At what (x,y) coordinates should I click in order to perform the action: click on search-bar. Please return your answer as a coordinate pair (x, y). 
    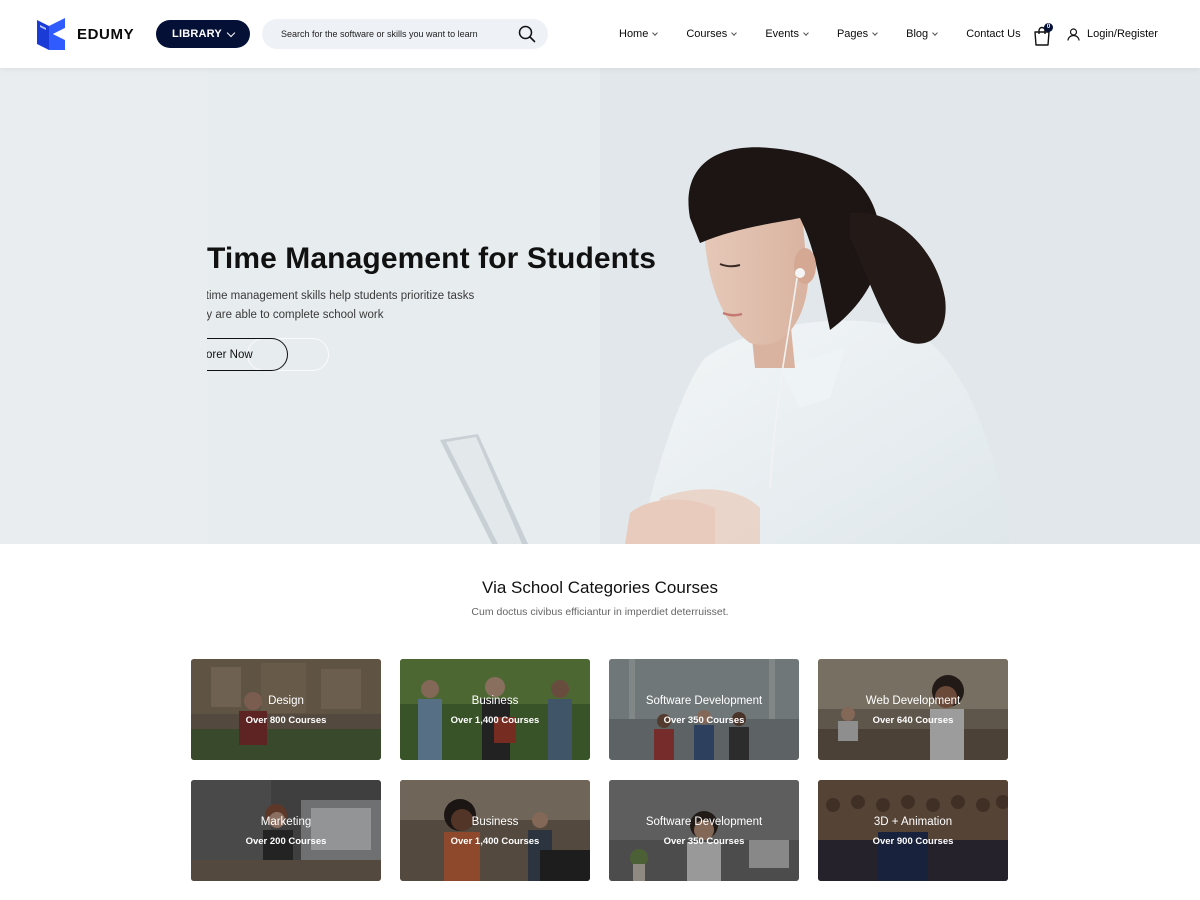
    Looking at the image, I should click on (405, 34).